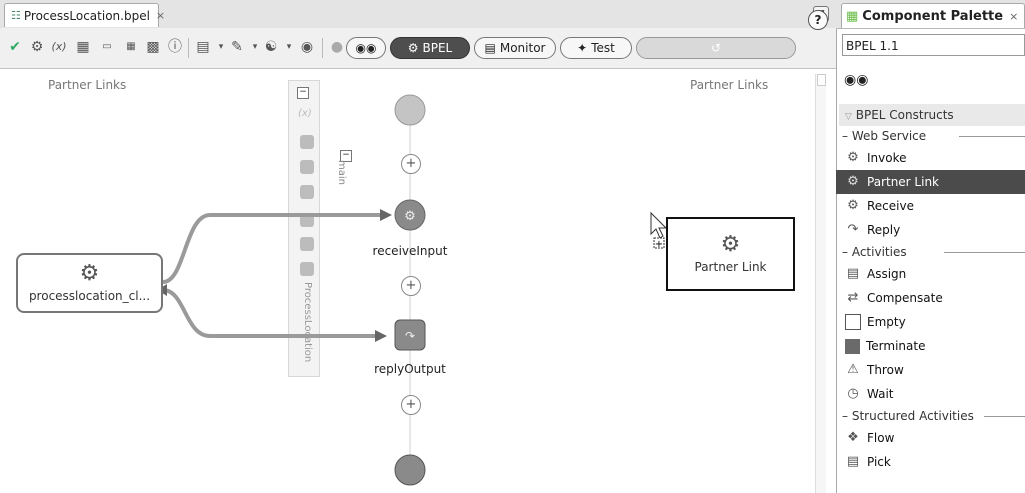  Describe the element at coordinates (410, 216) in the screenshot. I see `receive-gear-icon: ⚙` at that location.